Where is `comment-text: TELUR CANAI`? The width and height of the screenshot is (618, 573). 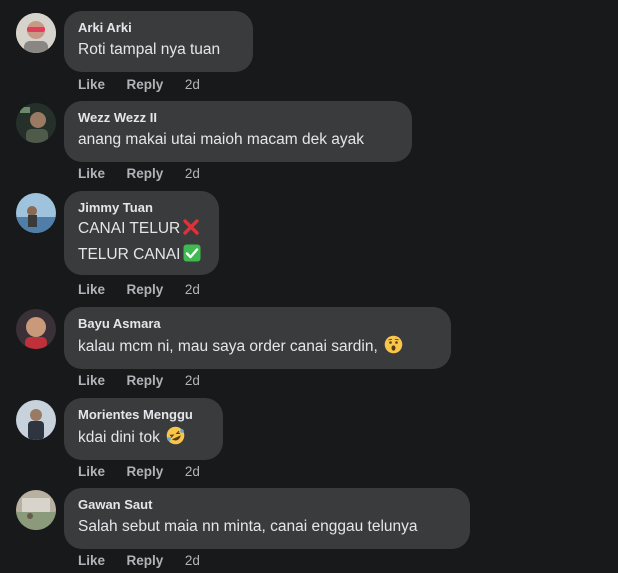
comment-text: TELUR CANAI is located at coordinates (129, 254).